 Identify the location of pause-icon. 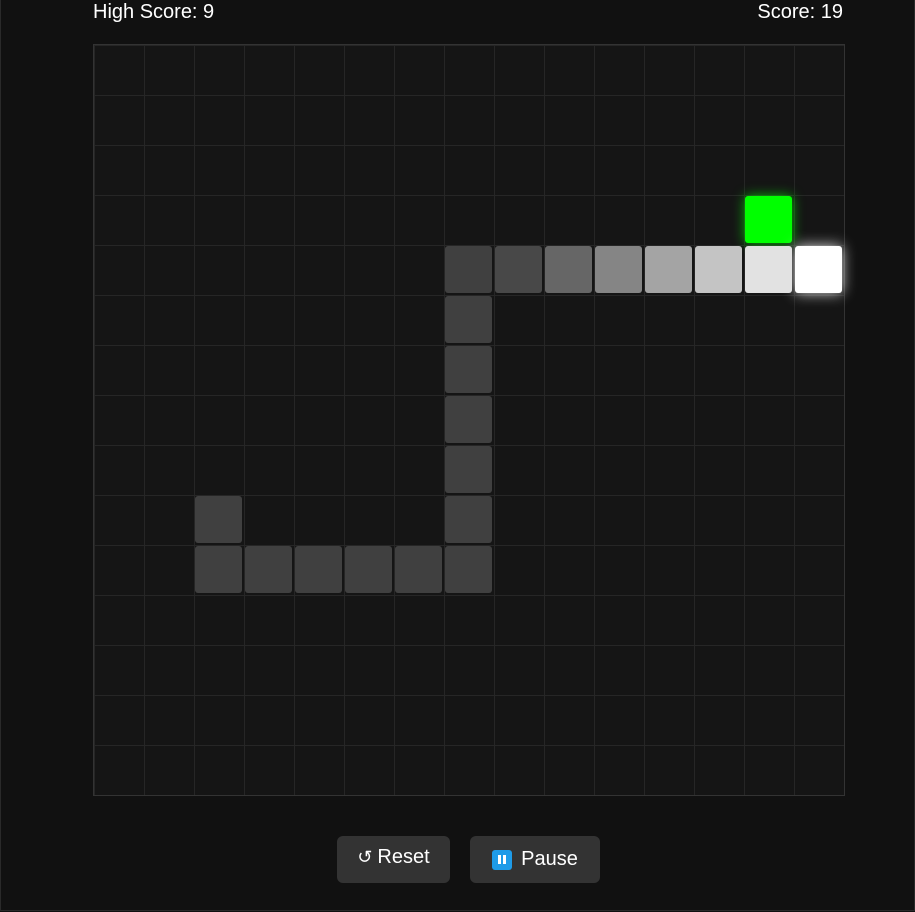
(502, 859).